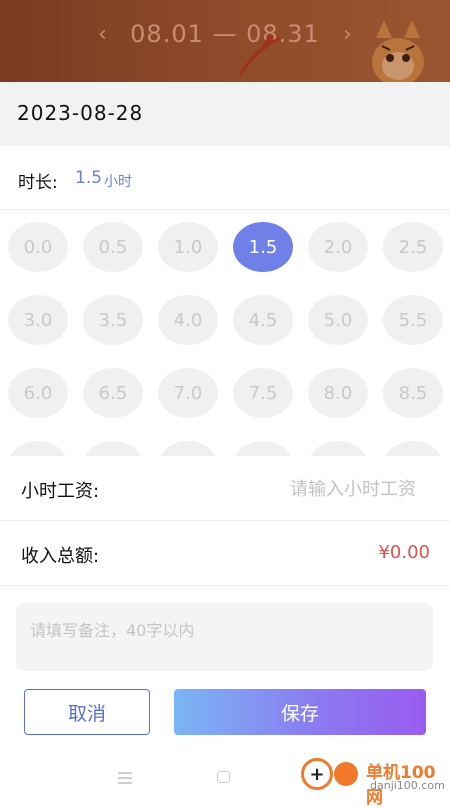 The image size is (450, 808). What do you see at coordinates (113, 247) in the screenshot?
I see `hour-option: 0.5` at bounding box center [113, 247].